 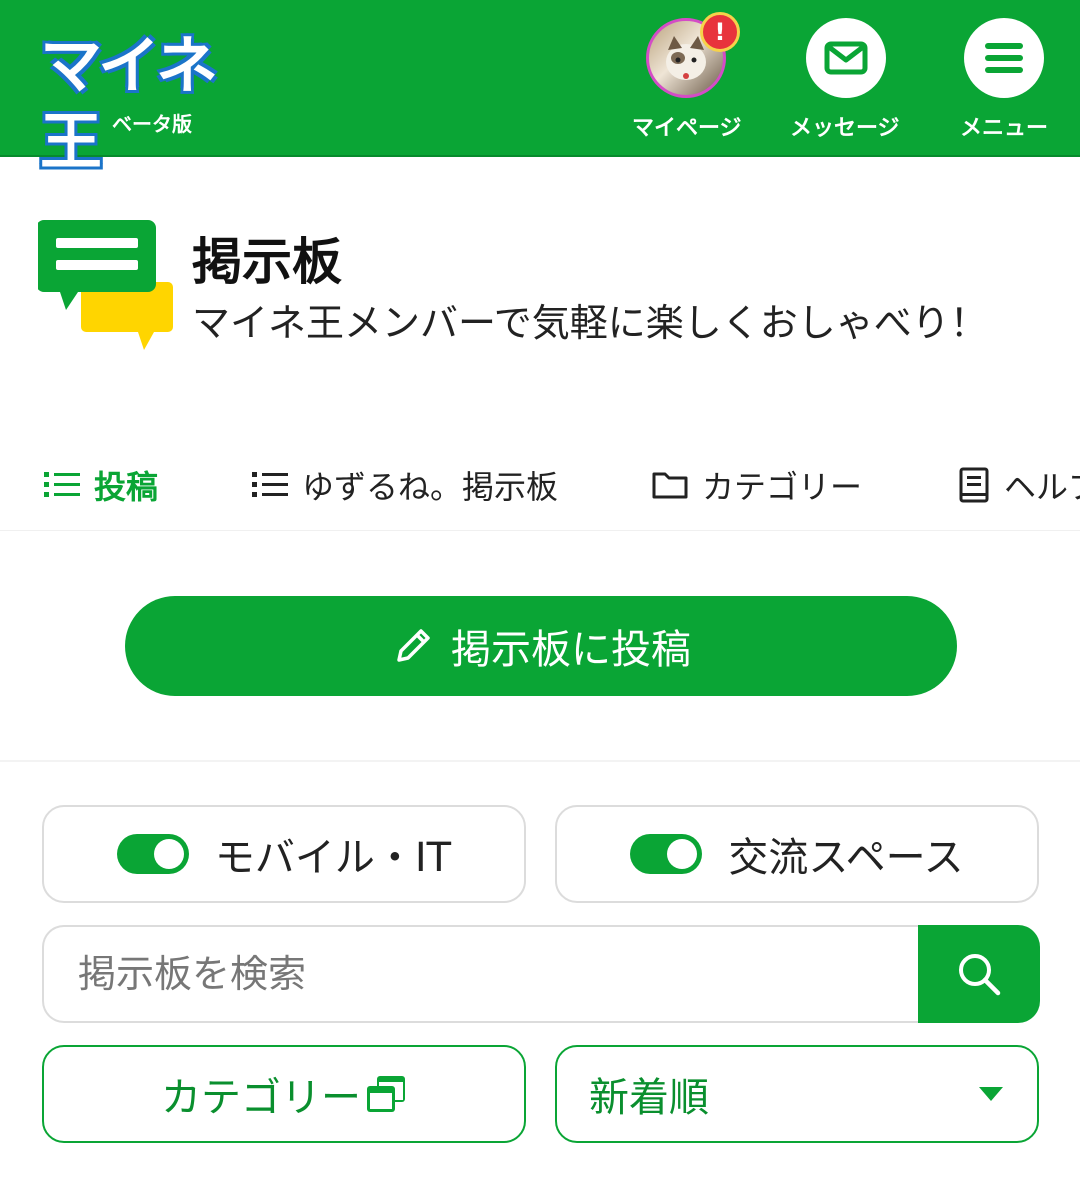 What do you see at coordinates (261, 1098) in the screenshot?
I see `category-filter-label: カテゴリー` at bounding box center [261, 1098].